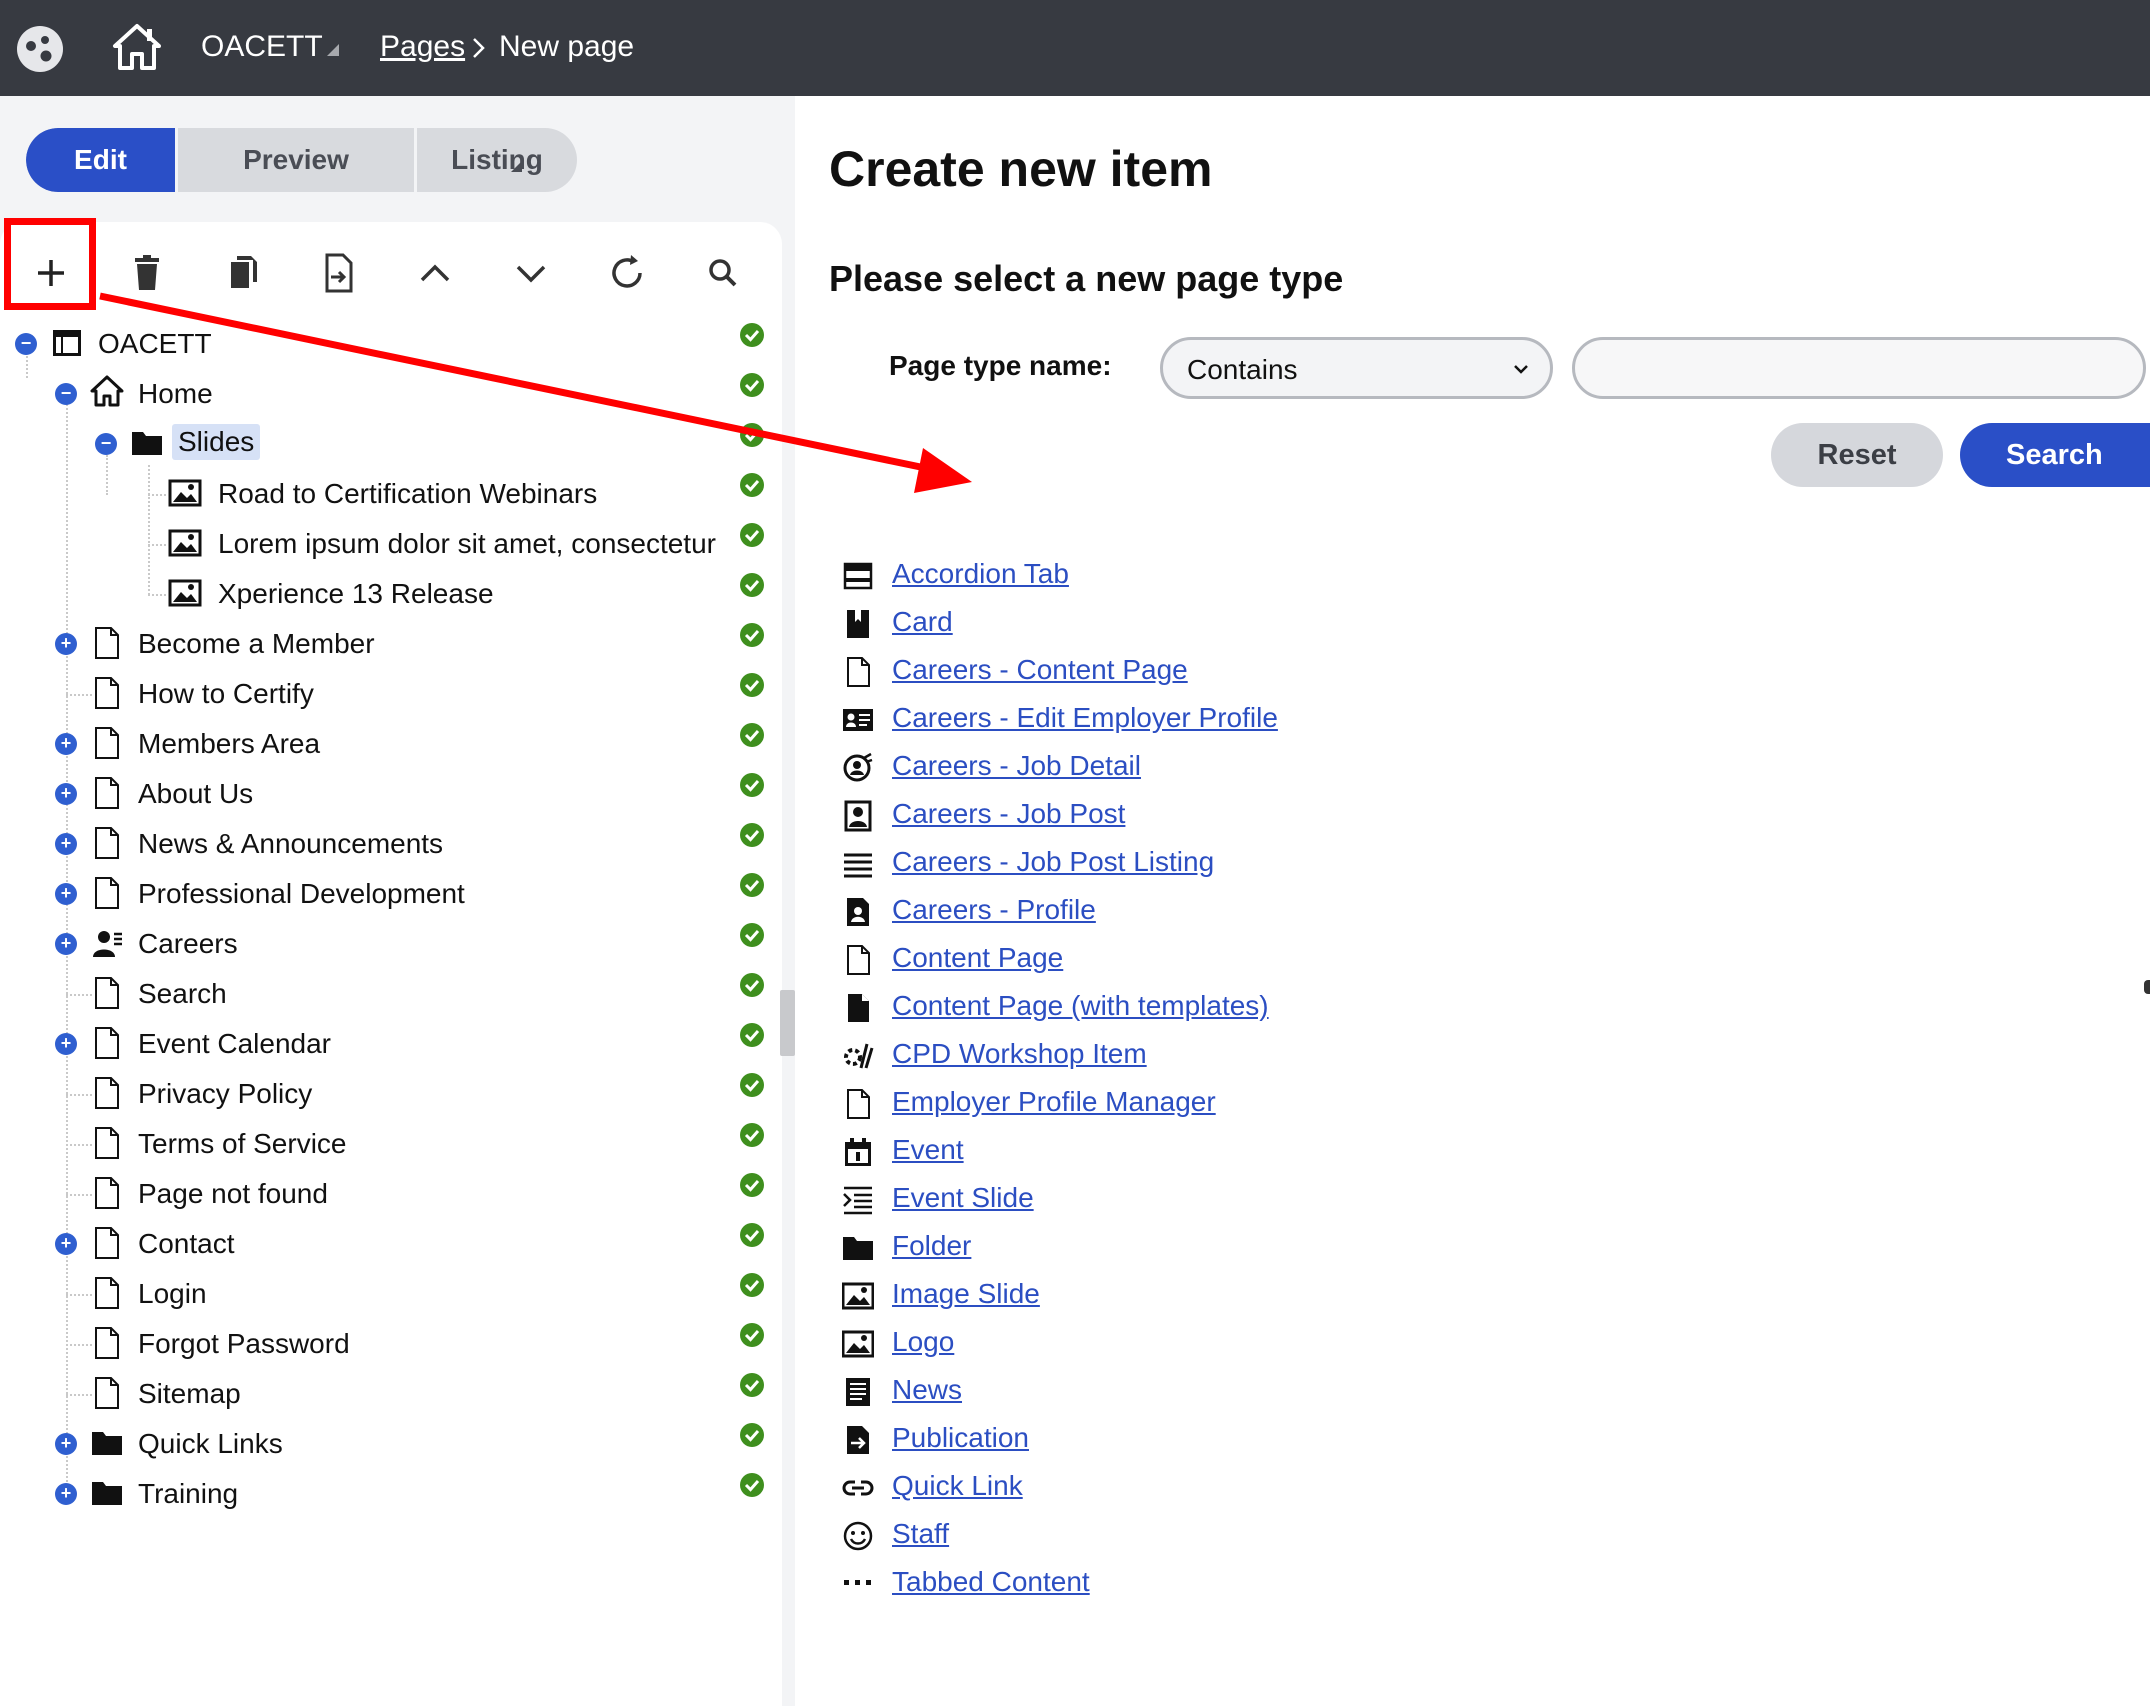  What do you see at coordinates (928, 1150) in the screenshot?
I see `page-type-link: Event` at bounding box center [928, 1150].